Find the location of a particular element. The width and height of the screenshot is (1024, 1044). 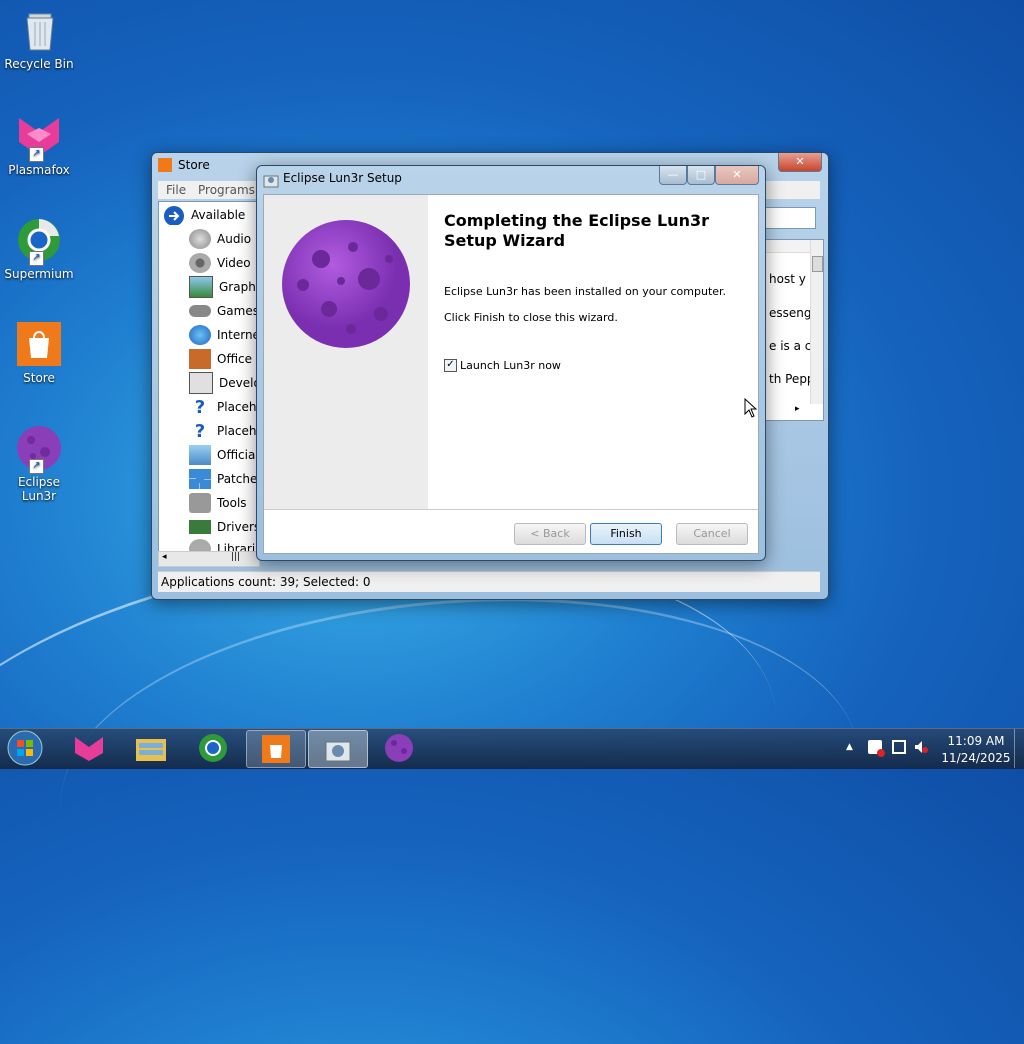

tree-item-placeholder-1: ? Placeh is located at coordinates (223, 407).